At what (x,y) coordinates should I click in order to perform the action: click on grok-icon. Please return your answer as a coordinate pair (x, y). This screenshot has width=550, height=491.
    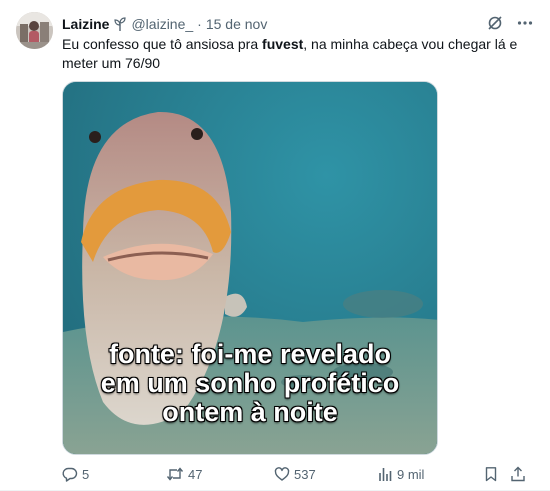
    Looking at the image, I should click on (495, 25).